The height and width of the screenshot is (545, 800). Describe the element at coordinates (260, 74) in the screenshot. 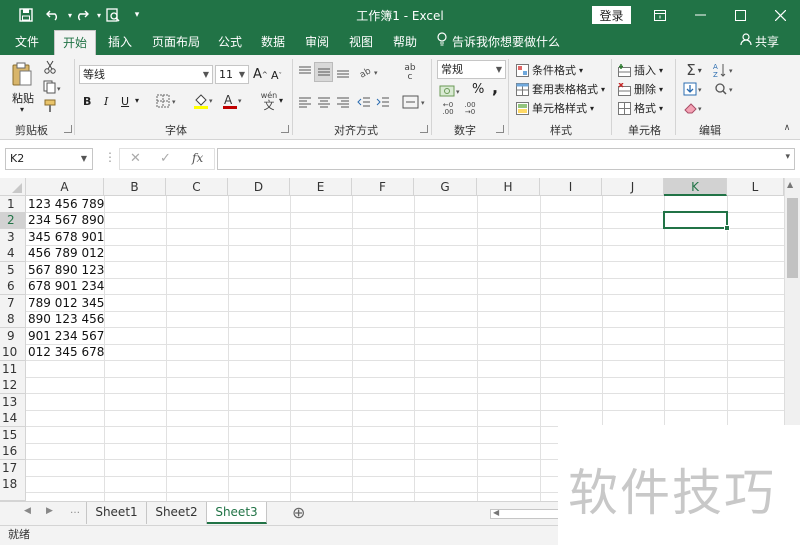

I see `increase-font-size-icon: A ^` at that location.